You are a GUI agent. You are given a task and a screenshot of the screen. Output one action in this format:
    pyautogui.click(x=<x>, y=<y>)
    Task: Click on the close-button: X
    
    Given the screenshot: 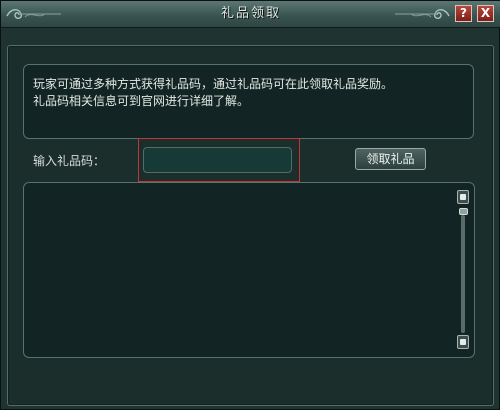 What is the action you would take?
    pyautogui.click(x=485, y=13)
    